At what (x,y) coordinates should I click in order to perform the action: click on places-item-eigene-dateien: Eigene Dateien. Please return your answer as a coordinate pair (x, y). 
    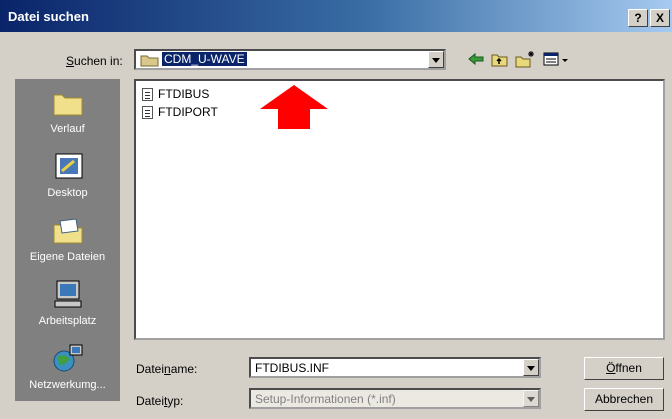
    Looking at the image, I should click on (67, 242).